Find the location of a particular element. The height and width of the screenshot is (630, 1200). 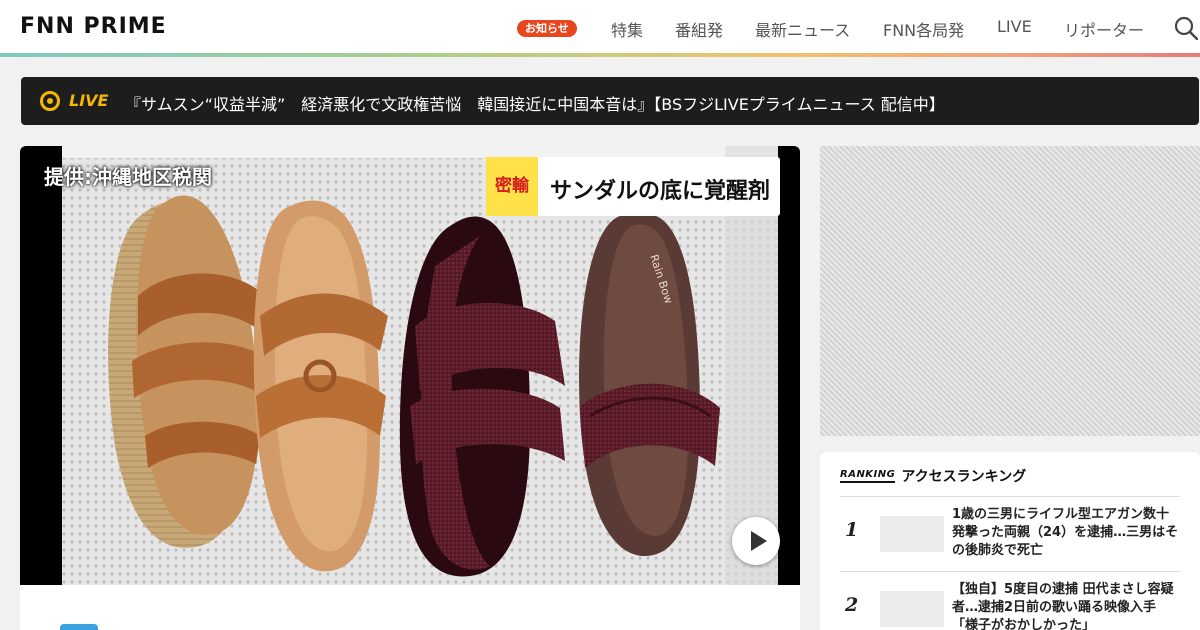

play-button is located at coordinates (756, 541).